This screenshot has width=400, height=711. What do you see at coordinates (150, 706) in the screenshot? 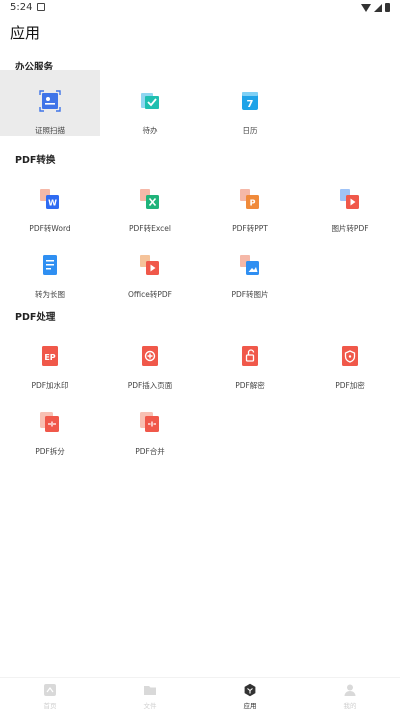
I see `tab-label: 文件` at bounding box center [150, 706].